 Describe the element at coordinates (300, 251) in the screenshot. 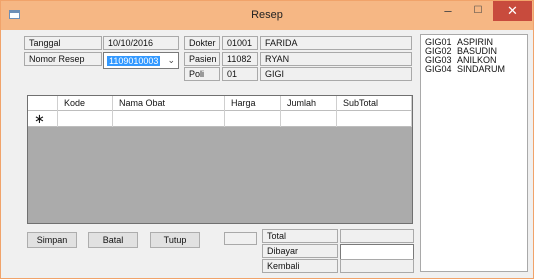

I see `dibayar-label: Dibayar` at that location.